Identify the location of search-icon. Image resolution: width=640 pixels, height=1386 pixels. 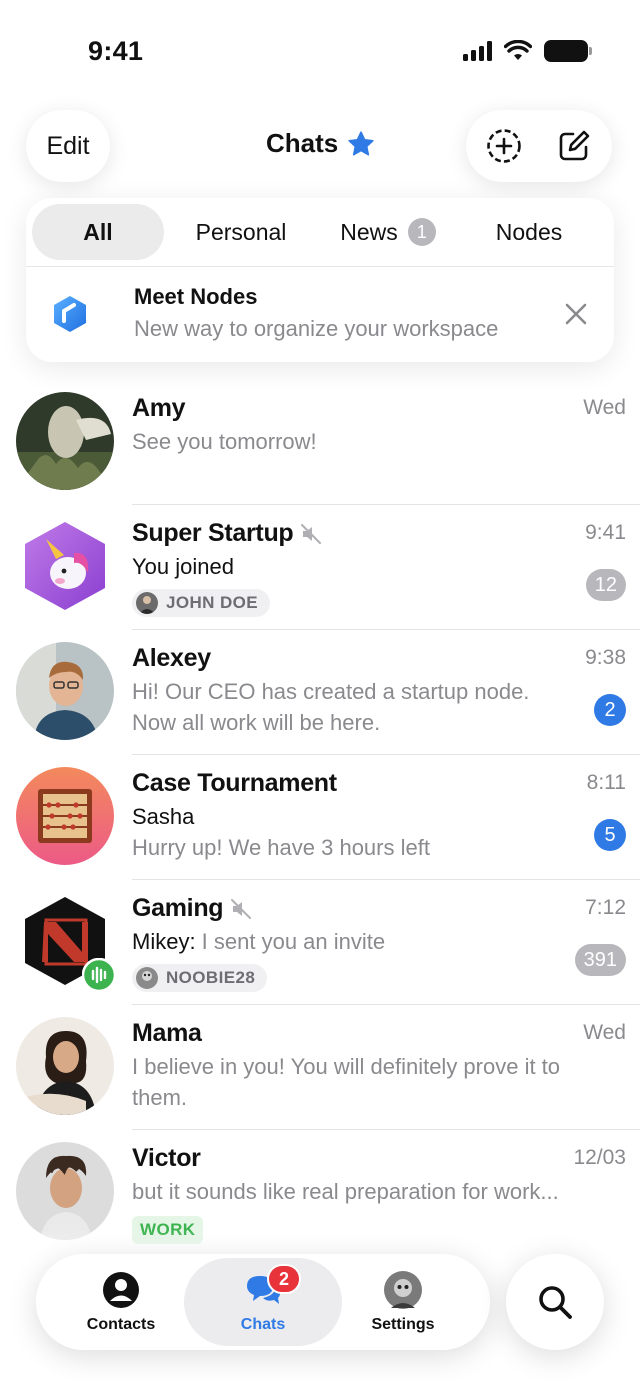
(555, 1302).